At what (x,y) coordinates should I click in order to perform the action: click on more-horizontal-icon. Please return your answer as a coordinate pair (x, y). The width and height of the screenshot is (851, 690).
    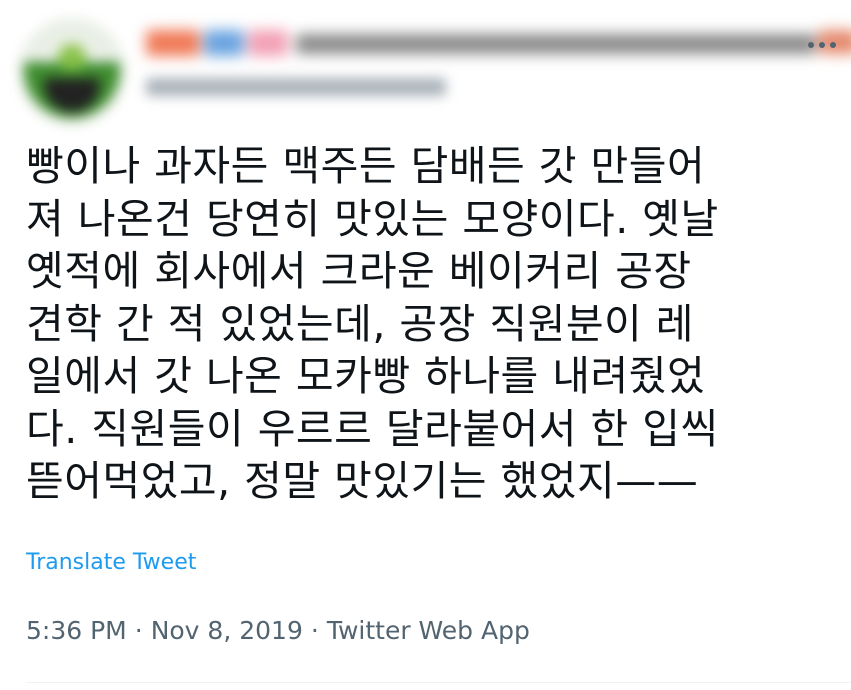
    Looking at the image, I should click on (822, 45).